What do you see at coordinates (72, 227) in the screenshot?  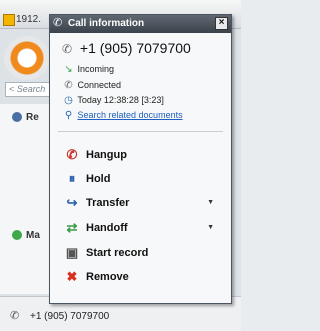 I see `handoff-icon: ⇄` at bounding box center [72, 227].